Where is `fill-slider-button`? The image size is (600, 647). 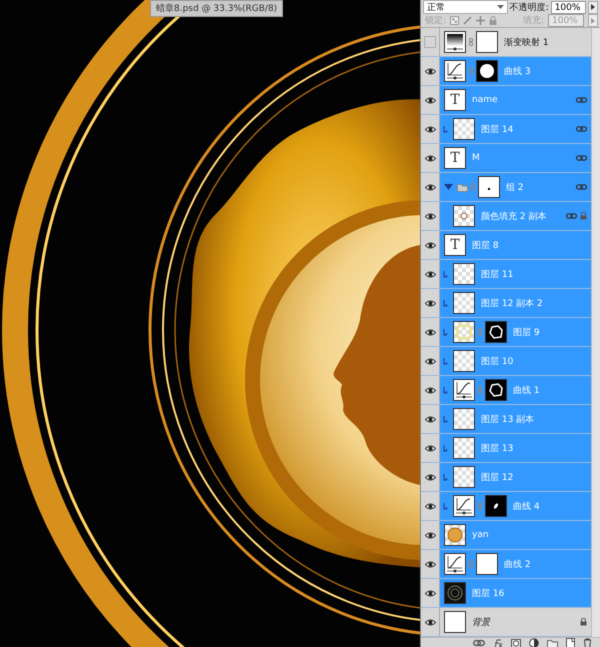
fill-slider-button is located at coordinates (593, 20).